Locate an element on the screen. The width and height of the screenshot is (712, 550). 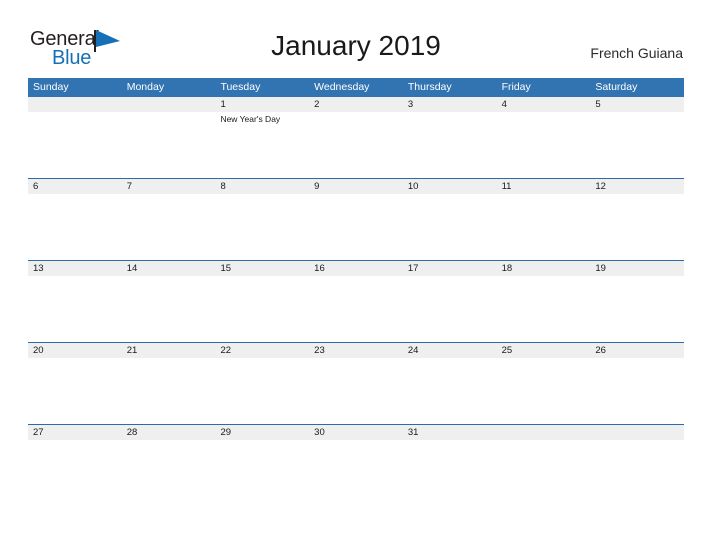
day-number-25: 25 is located at coordinates (544, 350).